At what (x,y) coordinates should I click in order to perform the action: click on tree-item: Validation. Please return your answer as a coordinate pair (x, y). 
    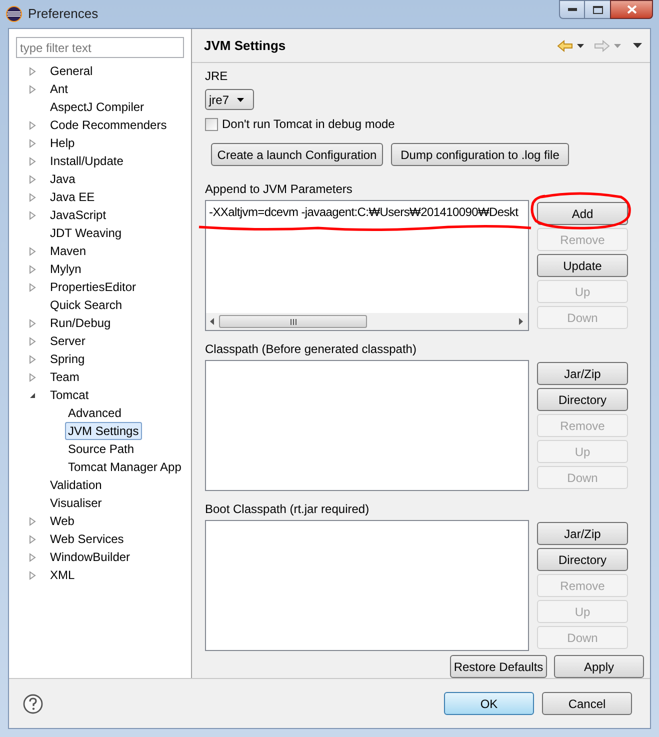
    Looking at the image, I should click on (76, 485).